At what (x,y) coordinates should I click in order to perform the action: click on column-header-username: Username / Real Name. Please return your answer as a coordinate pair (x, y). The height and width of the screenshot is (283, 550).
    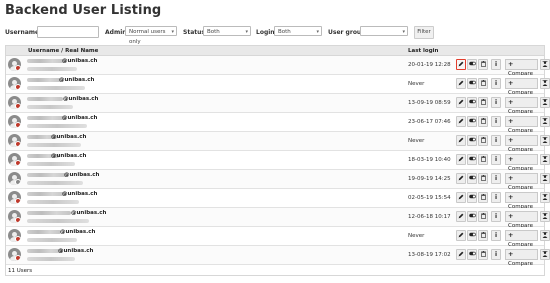
    Looking at the image, I should click on (63, 51).